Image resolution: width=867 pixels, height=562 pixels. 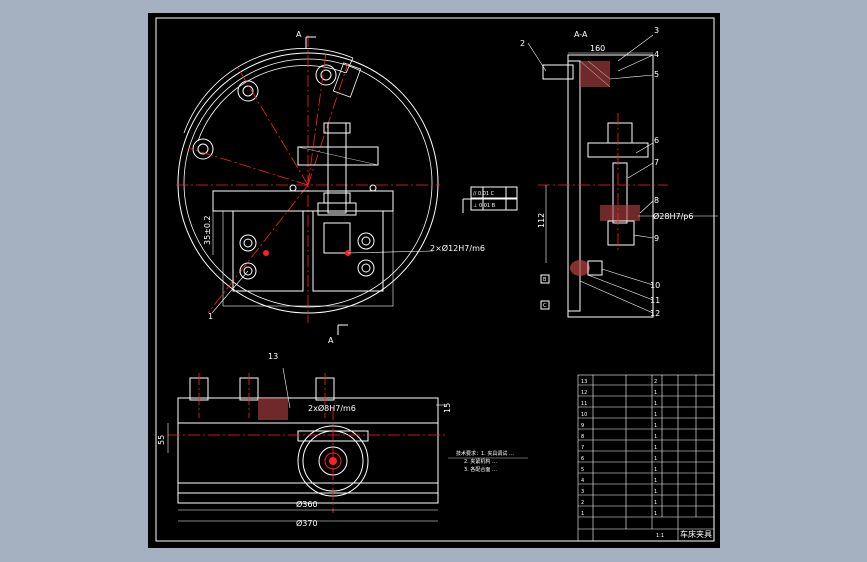 What do you see at coordinates (584, 415) in the screenshot?
I see `svg-text: 10` at bounding box center [584, 415].